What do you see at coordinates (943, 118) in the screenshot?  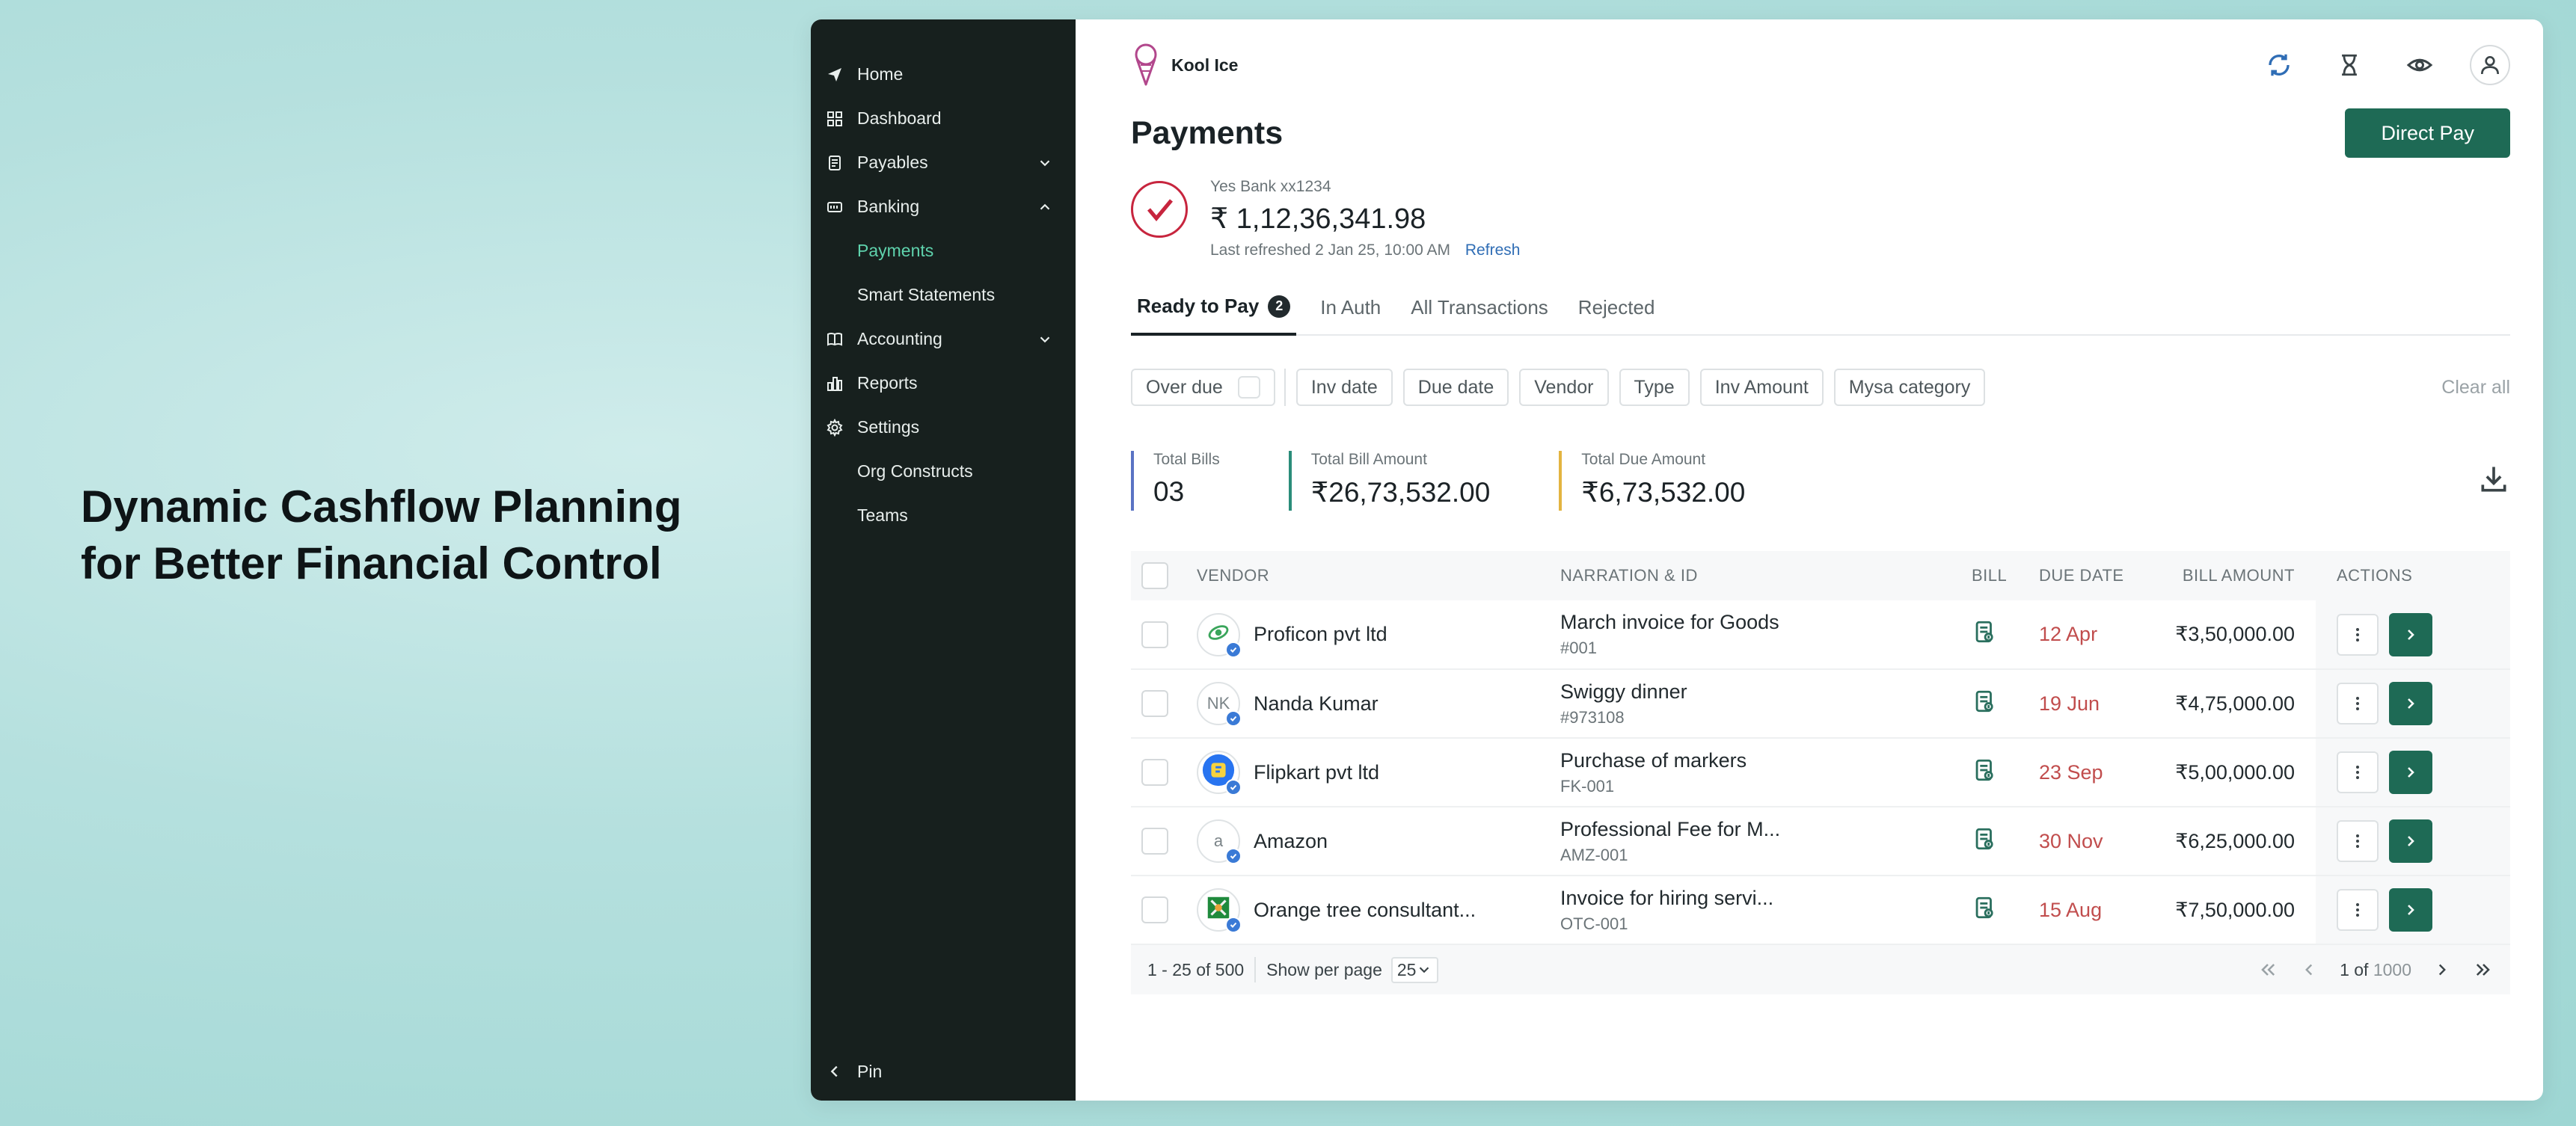 I see `sidebar-item-dashboard: Dashboard` at bounding box center [943, 118].